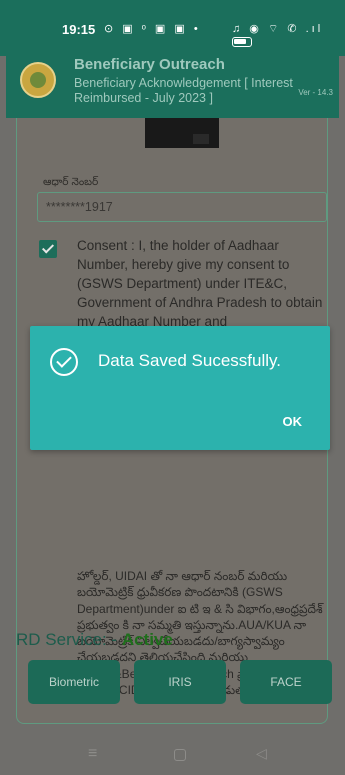  What do you see at coordinates (149, 64) in the screenshot?
I see `app-title: Beneficiary Outreach` at bounding box center [149, 64].